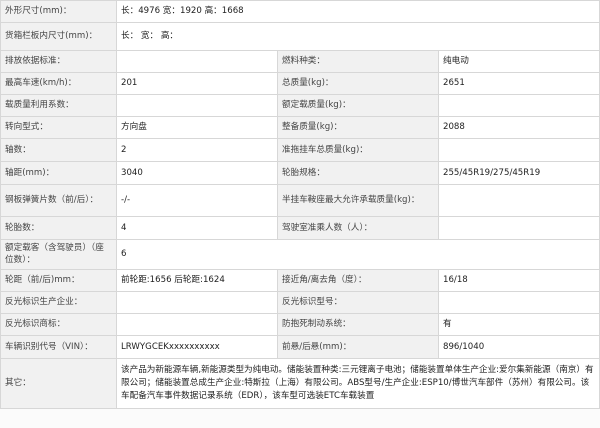  What do you see at coordinates (358, 347) in the screenshot?
I see `overhang-label: 前悬/后悬(mm)：` at bounding box center [358, 347].